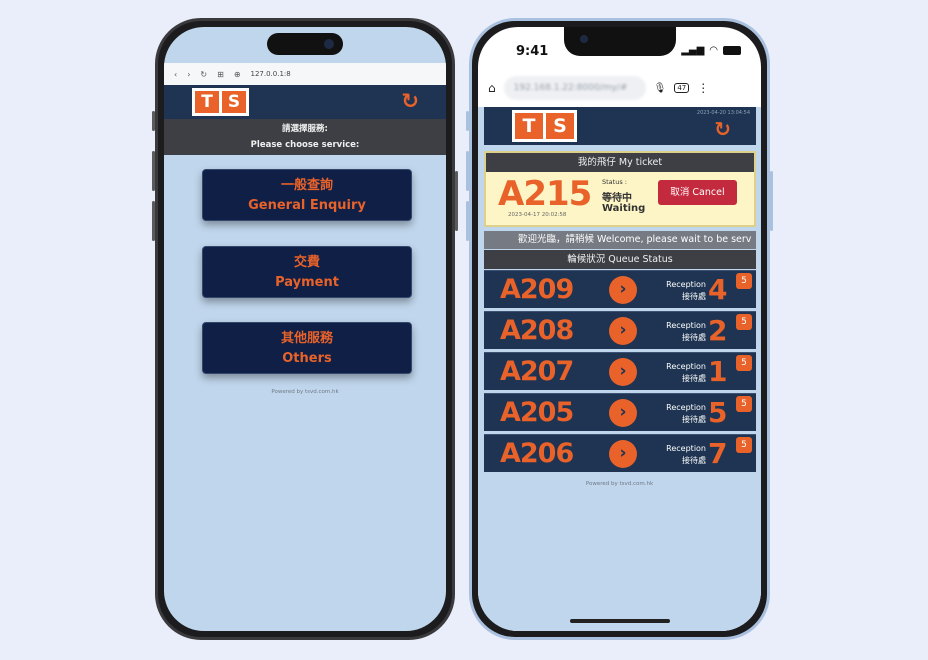 The height and width of the screenshot is (660, 928). I want to click on queue-row: A206 › Reception 接待處 7 5, so click(620, 453).